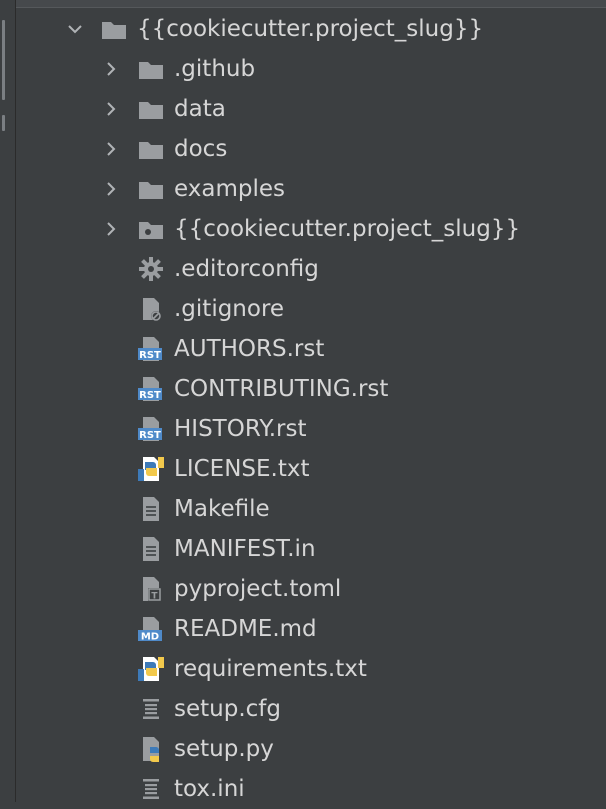 The width and height of the screenshot is (606, 809). What do you see at coordinates (245, 629) in the screenshot?
I see `tree-item-label: README.md` at bounding box center [245, 629].